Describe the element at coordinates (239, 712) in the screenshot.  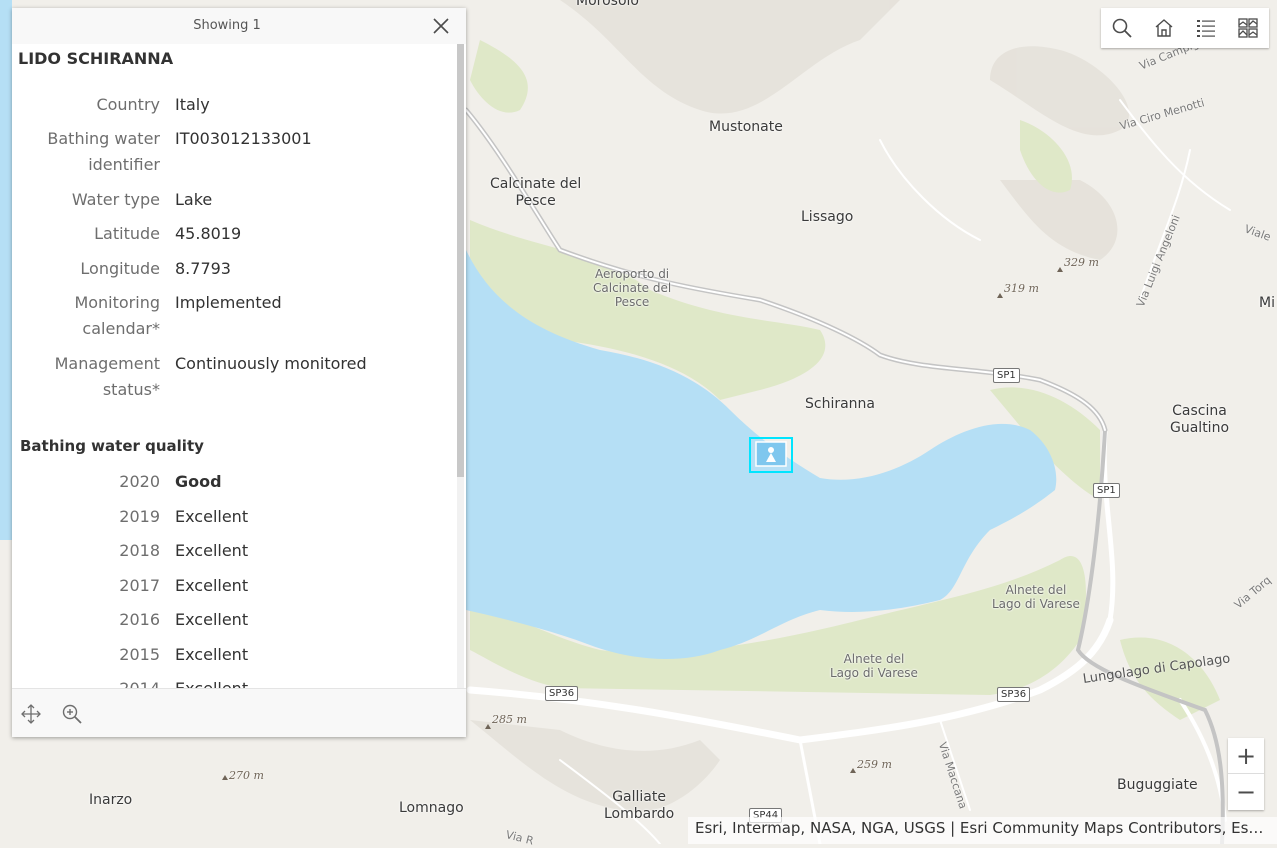
I see `popup-footer` at that location.